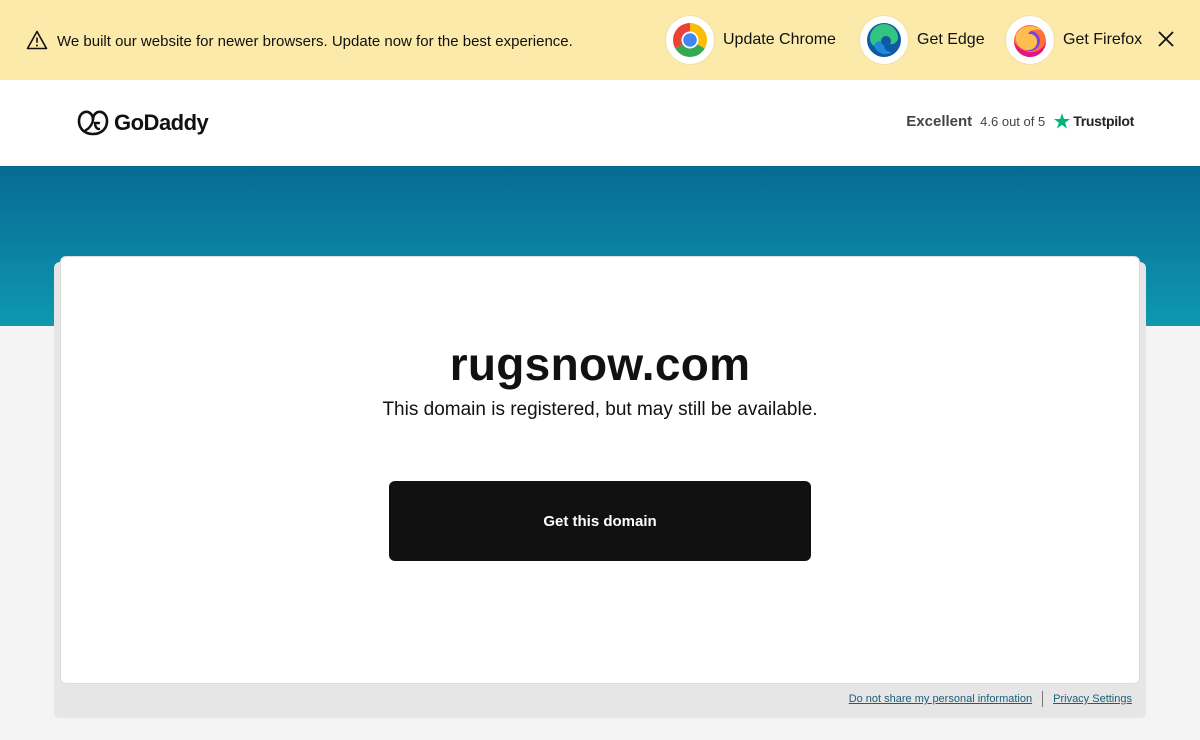 This screenshot has height=740, width=1200. What do you see at coordinates (600, 521) in the screenshot?
I see `get-this-domain-button: Get this domain` at bounding box center [600, 521].